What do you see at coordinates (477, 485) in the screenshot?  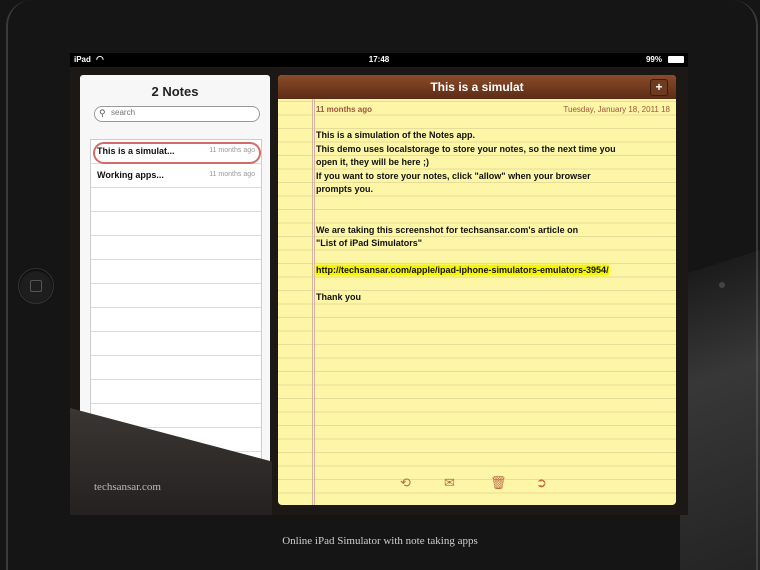 I see `note-toolbar: ⟲ ✉ 🗑 ➲` at bounding box center [477, 485].